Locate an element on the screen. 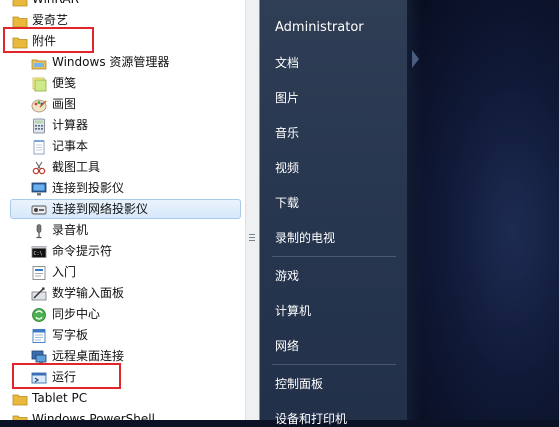 Image resolution: width=559 pixels, height=427 pixels. program-item-calculator: 计算器 is located at coordinates (120, 125).